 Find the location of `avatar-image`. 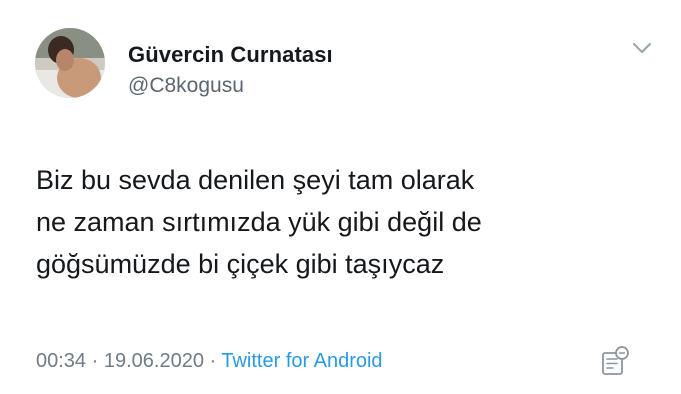

avatar-image is located at coordinates (70, 63).